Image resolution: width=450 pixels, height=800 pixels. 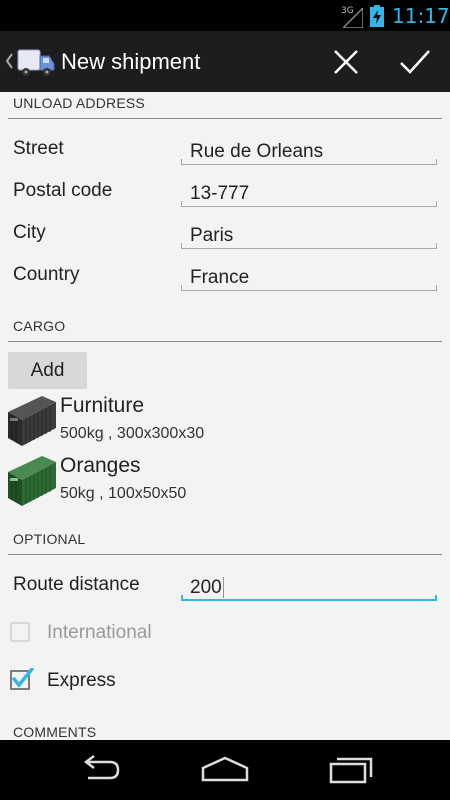 I want to click on city-field-underline, so click(x=309, y=246).